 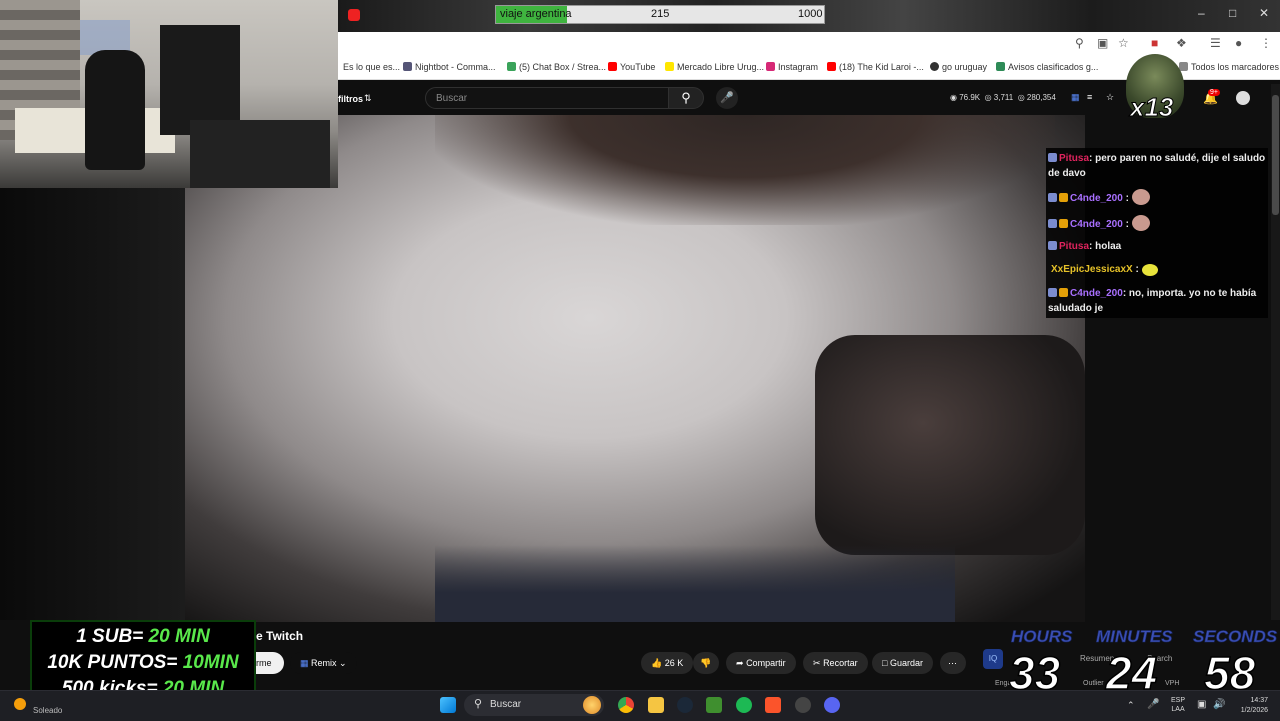 I want to click on vidiq-panel-icon: IQ, so click(x=993, y=659).